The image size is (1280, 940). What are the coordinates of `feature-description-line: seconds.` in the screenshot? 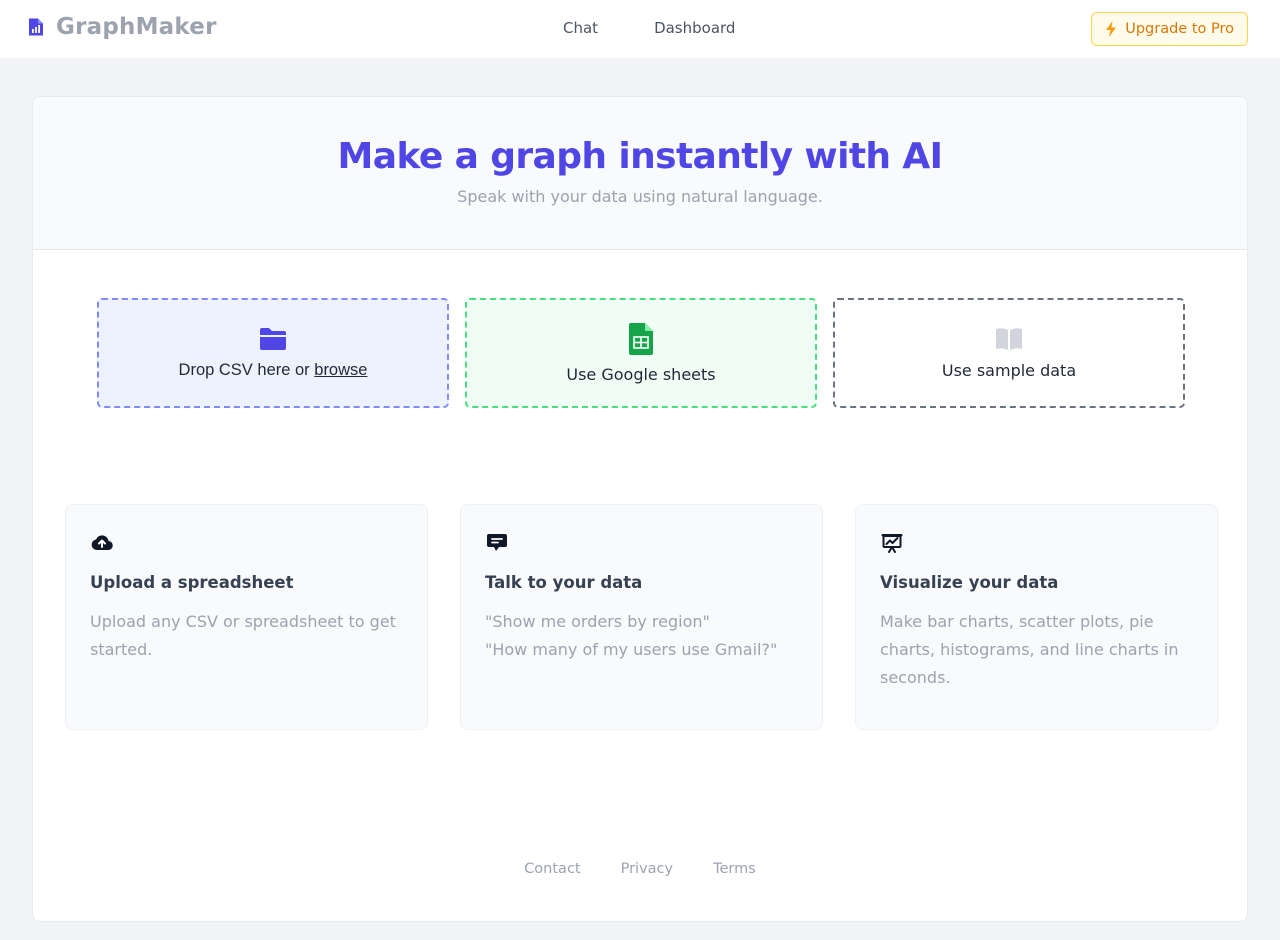 It's located at (915, 677).